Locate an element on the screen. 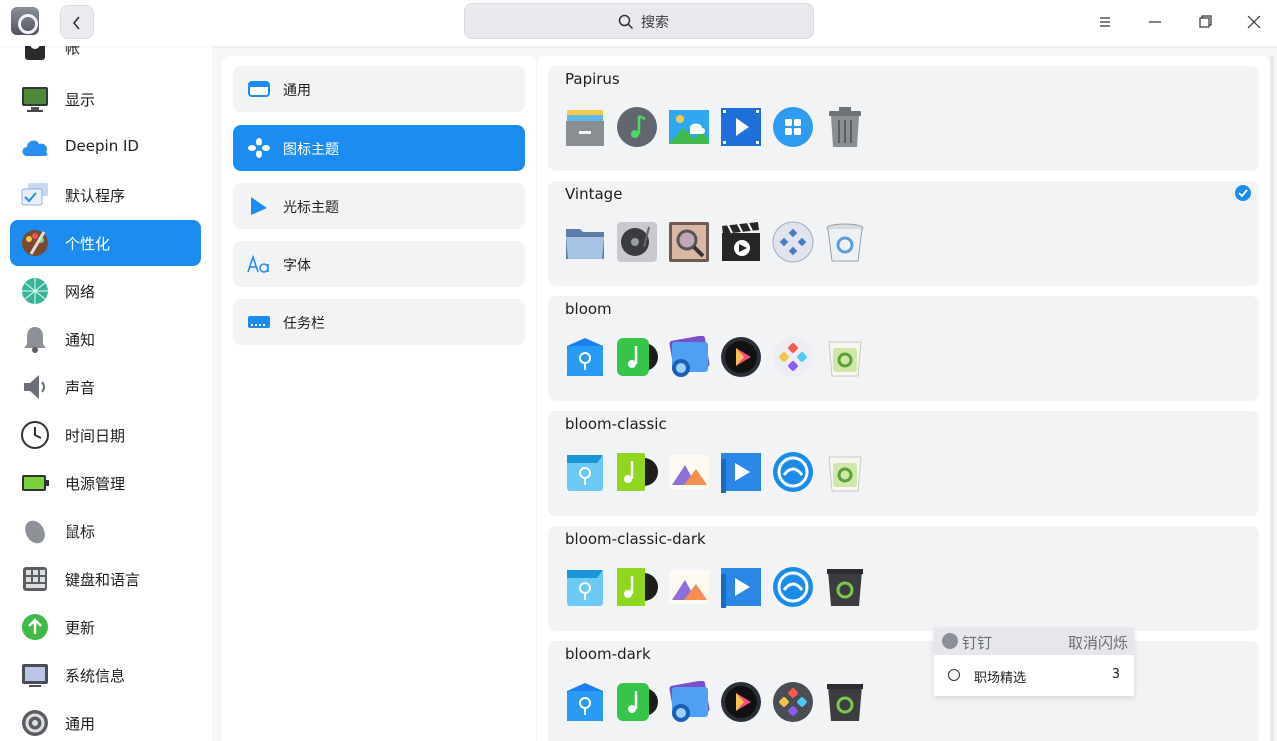  menu-button is located at coordinates (1105, 22).